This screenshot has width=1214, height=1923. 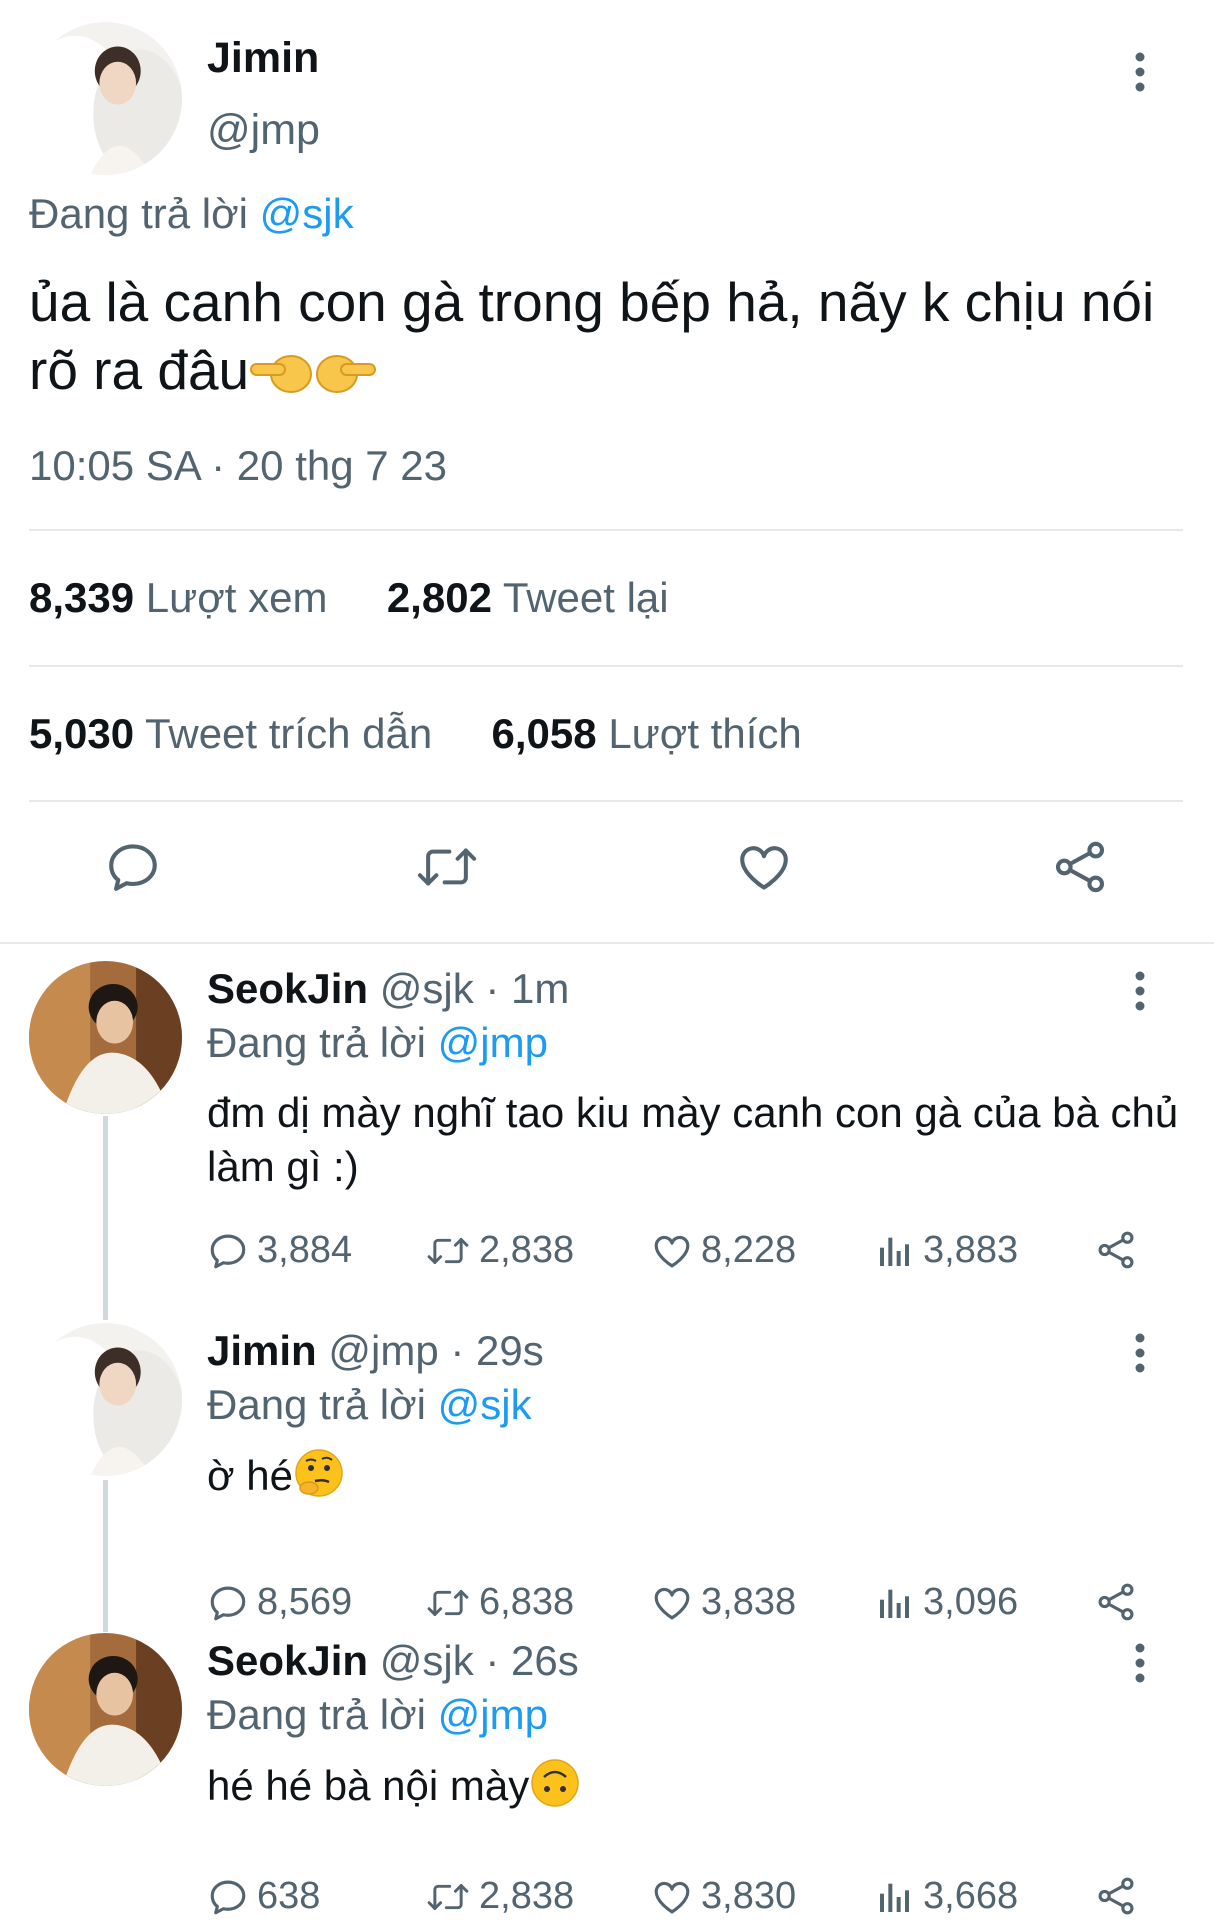 What do you see at coordinates (305, 1602) in the screenshot?
I see `reply-count-value: 8,569` at bounding box center [305, 1602].